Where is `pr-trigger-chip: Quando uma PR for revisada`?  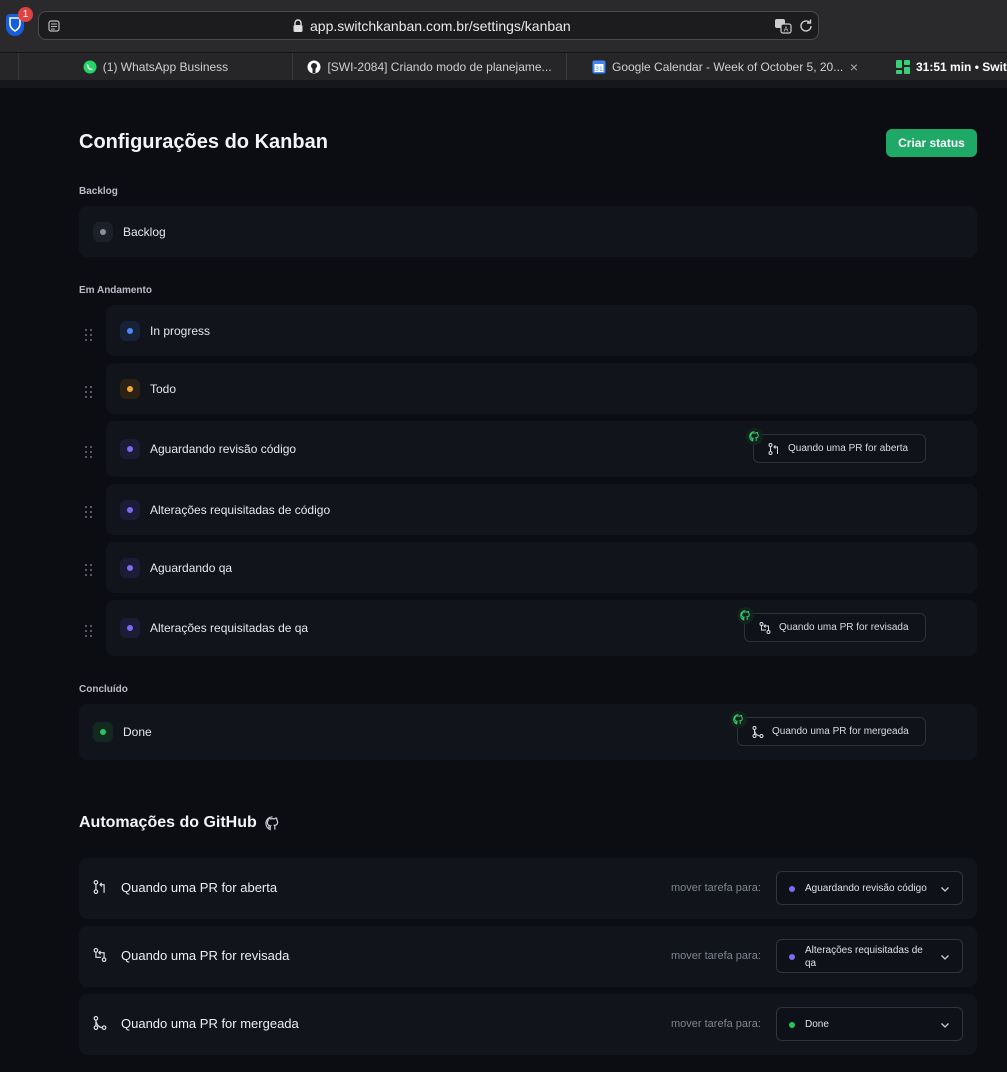 pr-trigger-chip: Quando uma PR for revisada is located at coordinates (835, 627).